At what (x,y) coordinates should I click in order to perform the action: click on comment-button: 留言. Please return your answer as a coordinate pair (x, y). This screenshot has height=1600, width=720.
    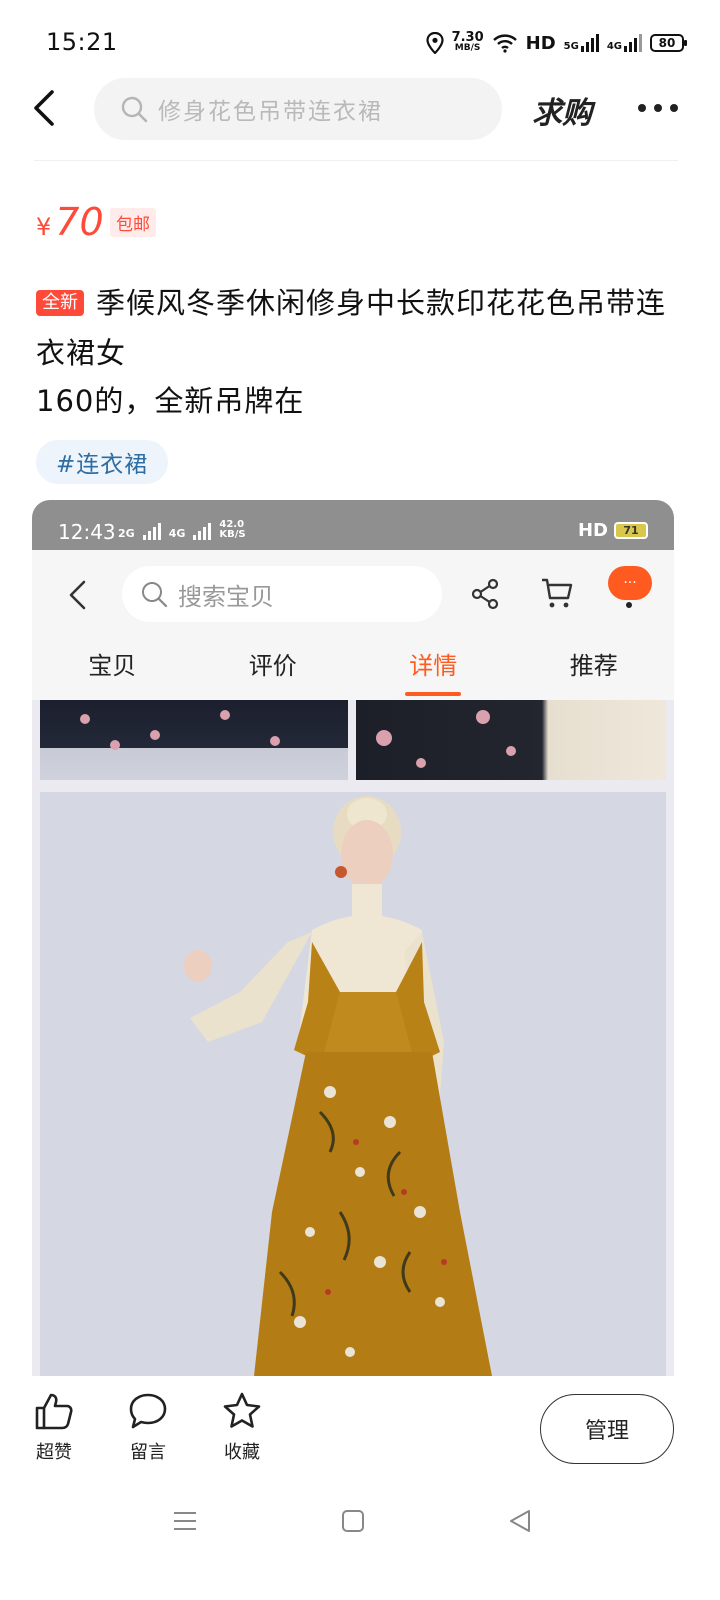
    Looking at the image, I should click on (148, 1427).